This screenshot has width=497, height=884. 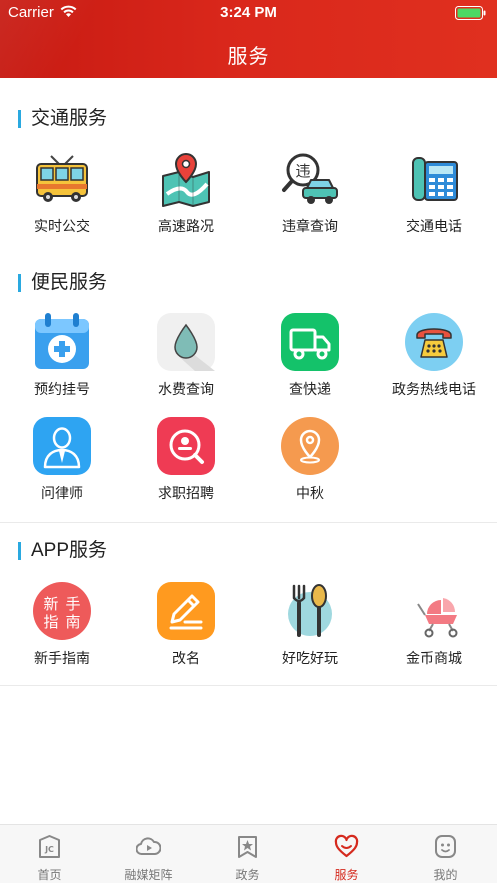 I want to click on service-item-label: 问律师, so click(x=62, y=493).